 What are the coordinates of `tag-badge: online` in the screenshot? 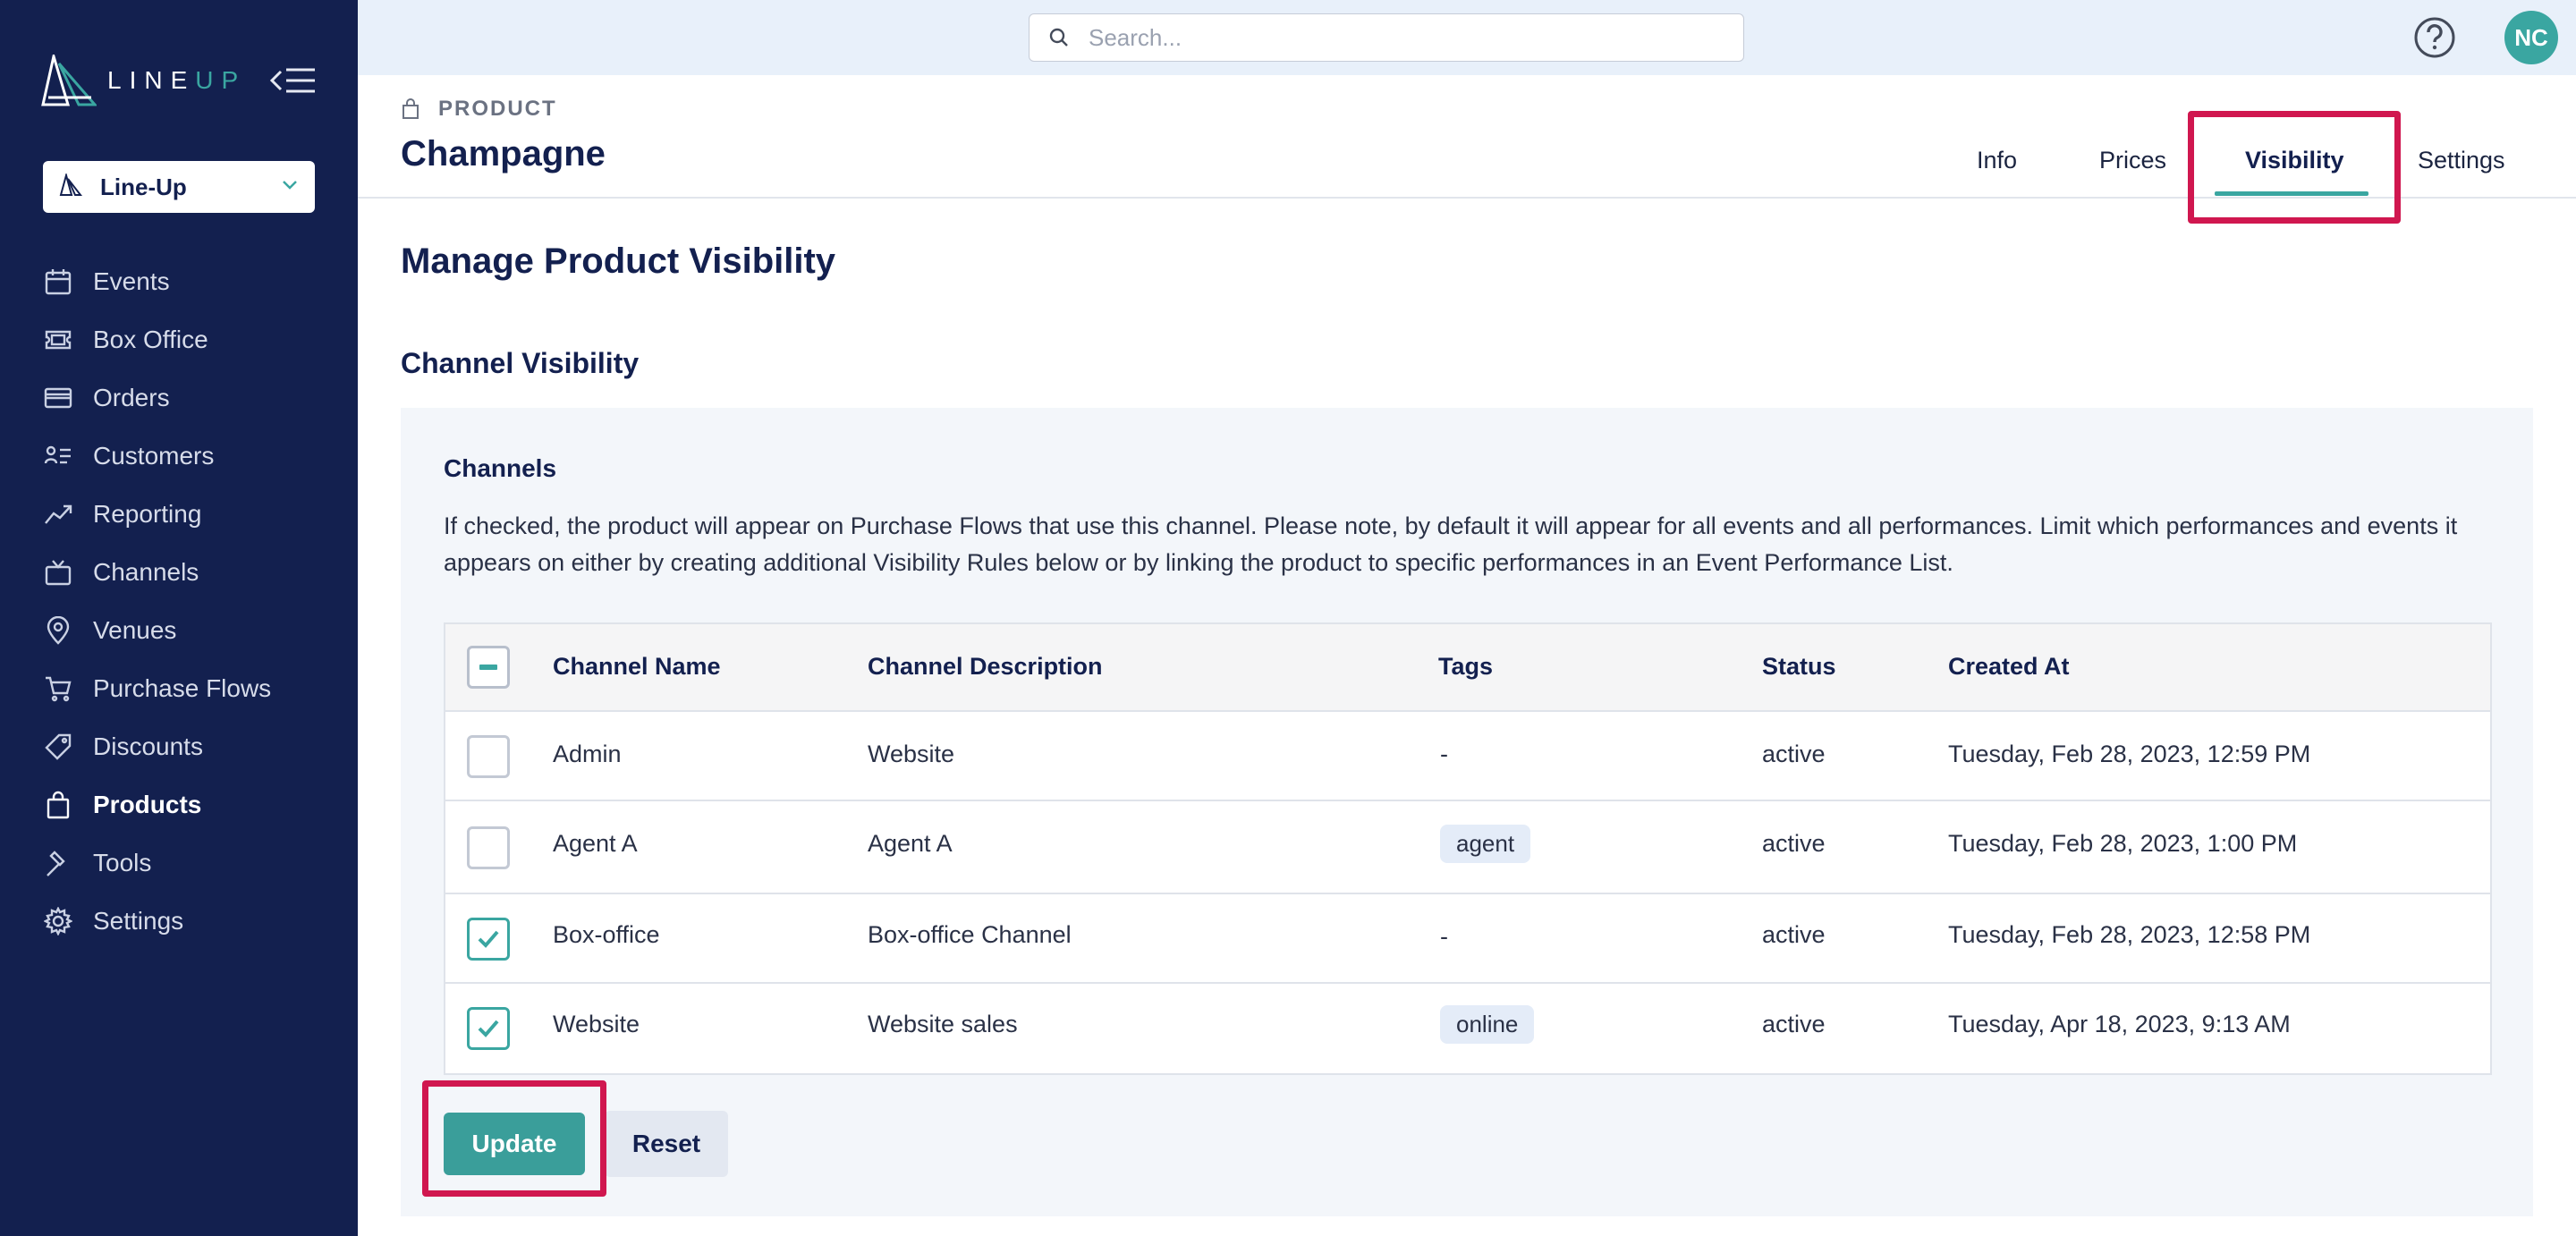 It's located at (1487, 1025).